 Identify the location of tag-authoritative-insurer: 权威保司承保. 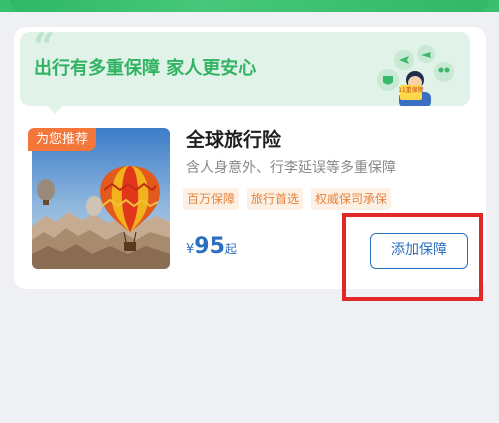
(351, 199).